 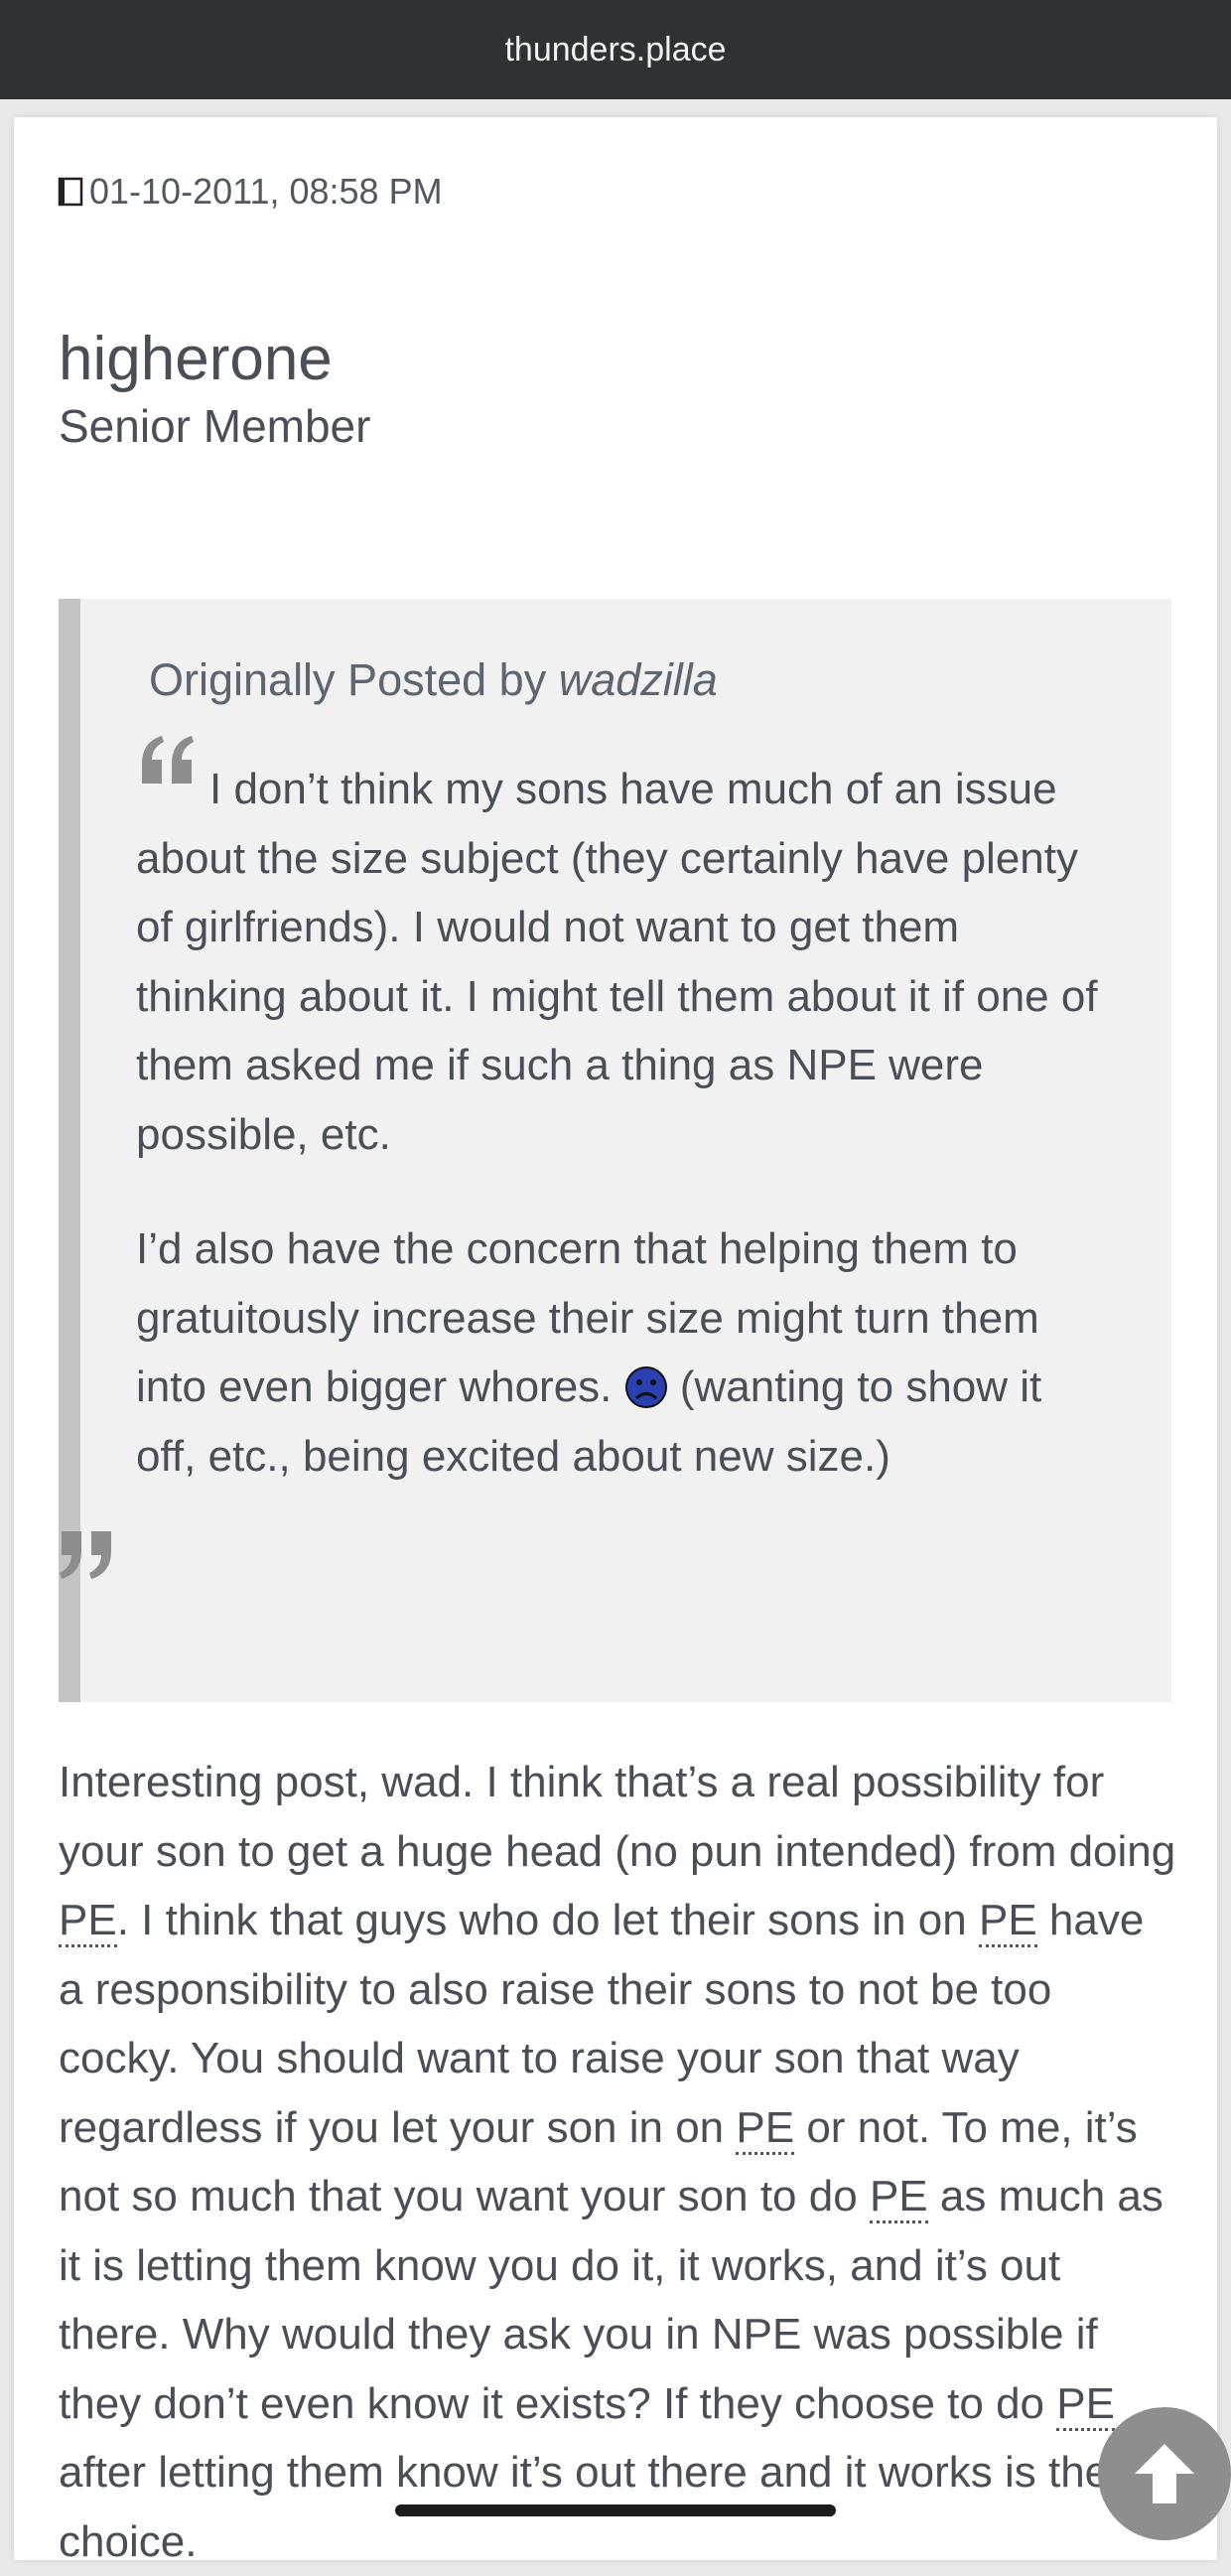 What do you see at coordinates (85, 1555) in the screenshot?
I see `close-quote-icon` at bounding box center [85, 1555].